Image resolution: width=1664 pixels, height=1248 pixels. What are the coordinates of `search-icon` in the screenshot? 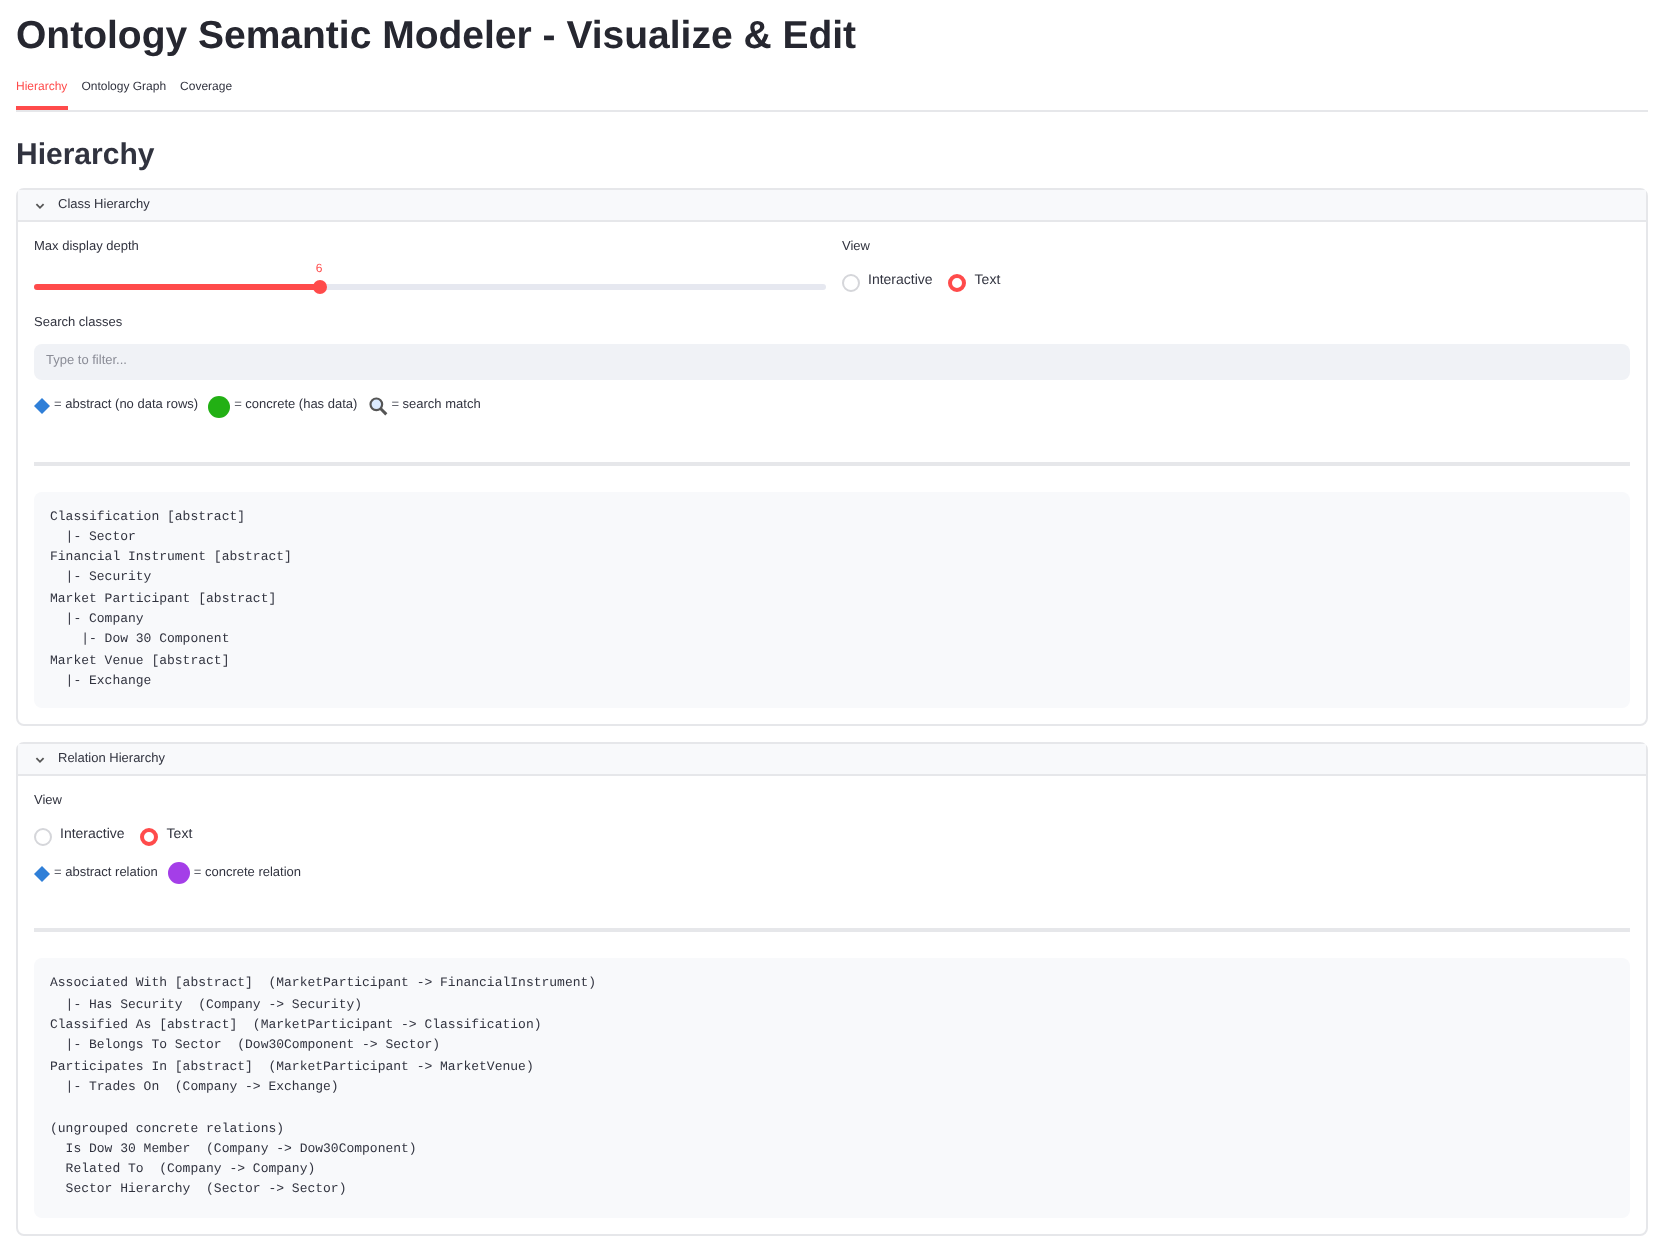 It's located at (377, 406).